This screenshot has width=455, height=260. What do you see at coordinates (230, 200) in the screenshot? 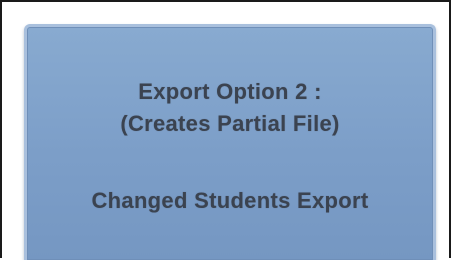
I see `export-option-name: Changed Students Export` at bounding box center [230, 200].